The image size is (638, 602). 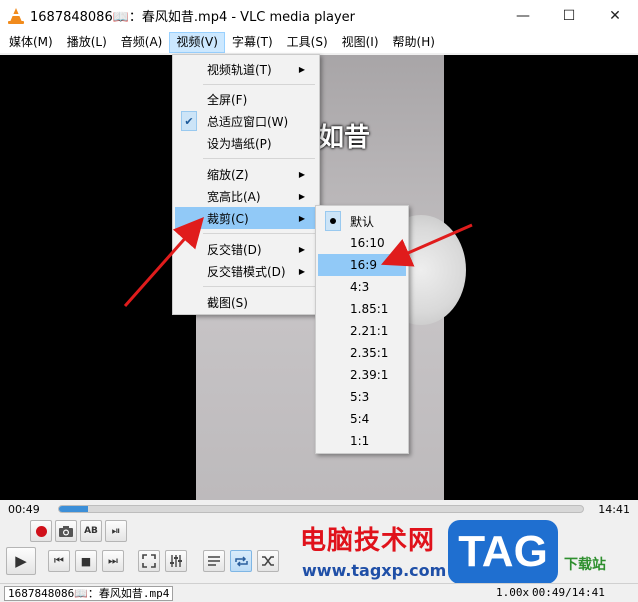 What do you see at coordinates (246, 302) in the screenshot?
I see `menu-item-snapshot: 截图(S)` at bounding box center [246, 302].